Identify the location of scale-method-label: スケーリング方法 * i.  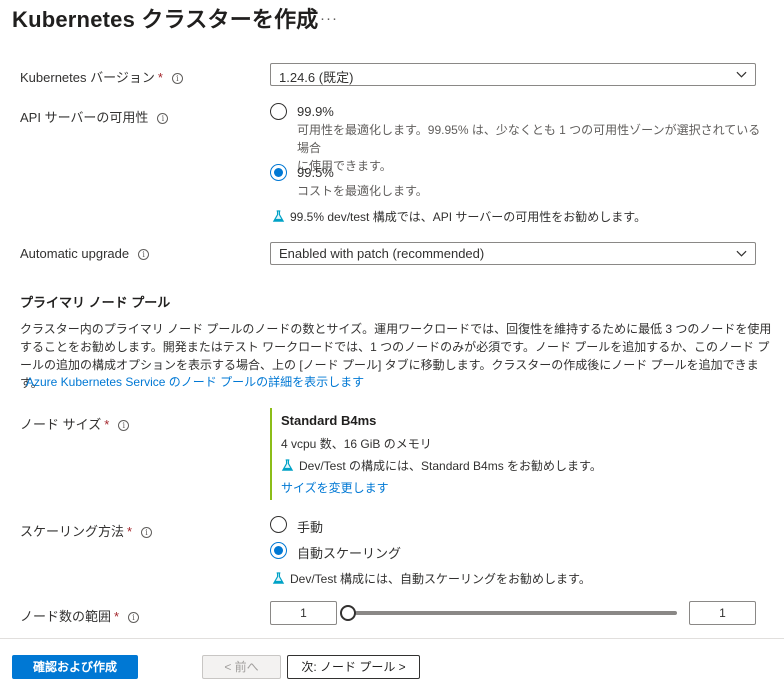
(86, 530).